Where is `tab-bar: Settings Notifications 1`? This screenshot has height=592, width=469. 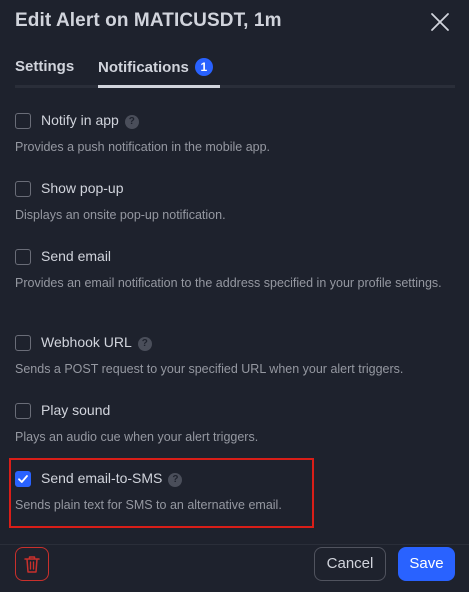 tab-bar: Settings Notifications 1 is located at coordinates (235, 73).